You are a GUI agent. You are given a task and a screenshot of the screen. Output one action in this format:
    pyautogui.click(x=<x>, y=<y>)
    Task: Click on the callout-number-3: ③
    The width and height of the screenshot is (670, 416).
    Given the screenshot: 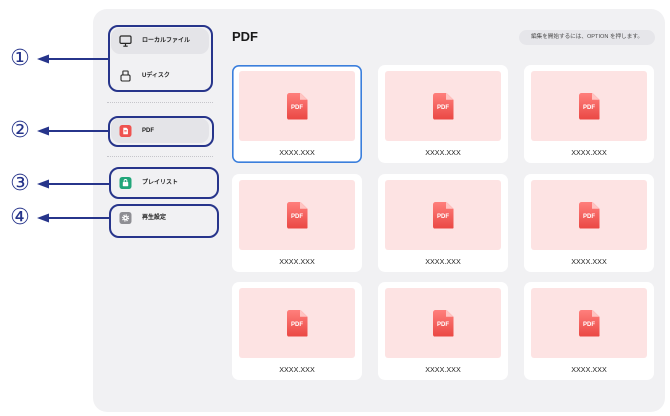 What is the action you would take?
    pyautogui.click(x=20, y=183)
    